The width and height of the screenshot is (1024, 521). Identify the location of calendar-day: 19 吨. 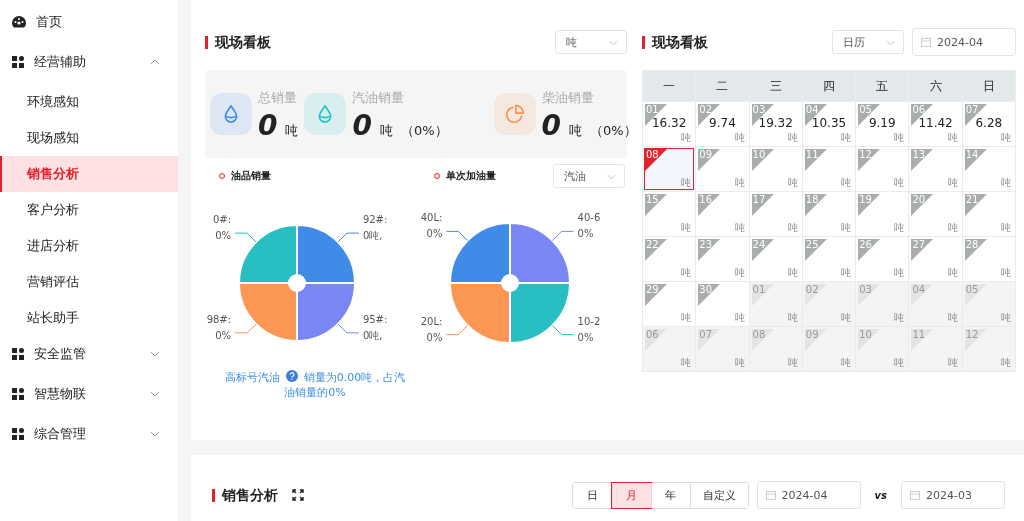
(882, 214).